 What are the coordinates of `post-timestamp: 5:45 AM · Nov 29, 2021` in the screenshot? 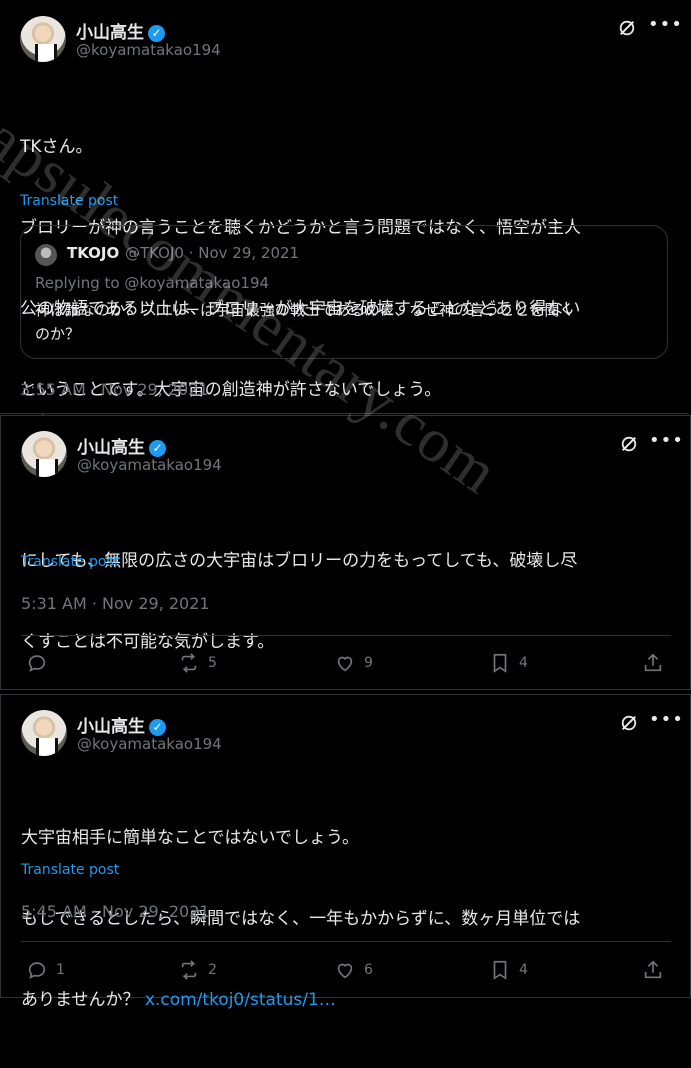 It's located at (115, 911).